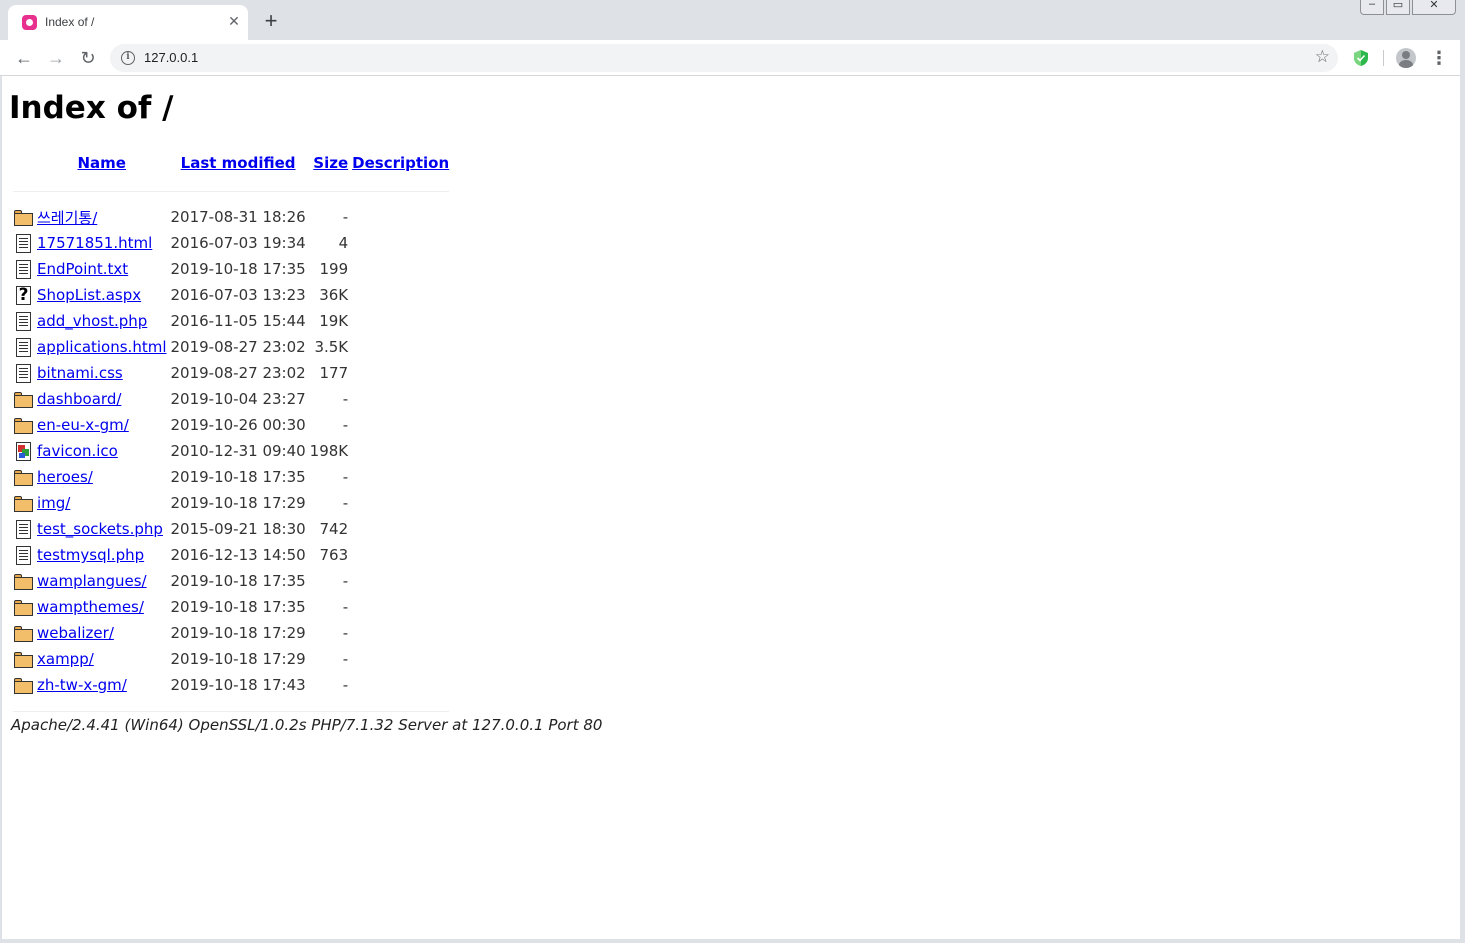 Image resolution: width=1465 pixels, height=943 pixels. Describe the element at coordinates (238, 217) in the screenshot. I see `row-last-modified: 2017-08-31 18:26` at that location.